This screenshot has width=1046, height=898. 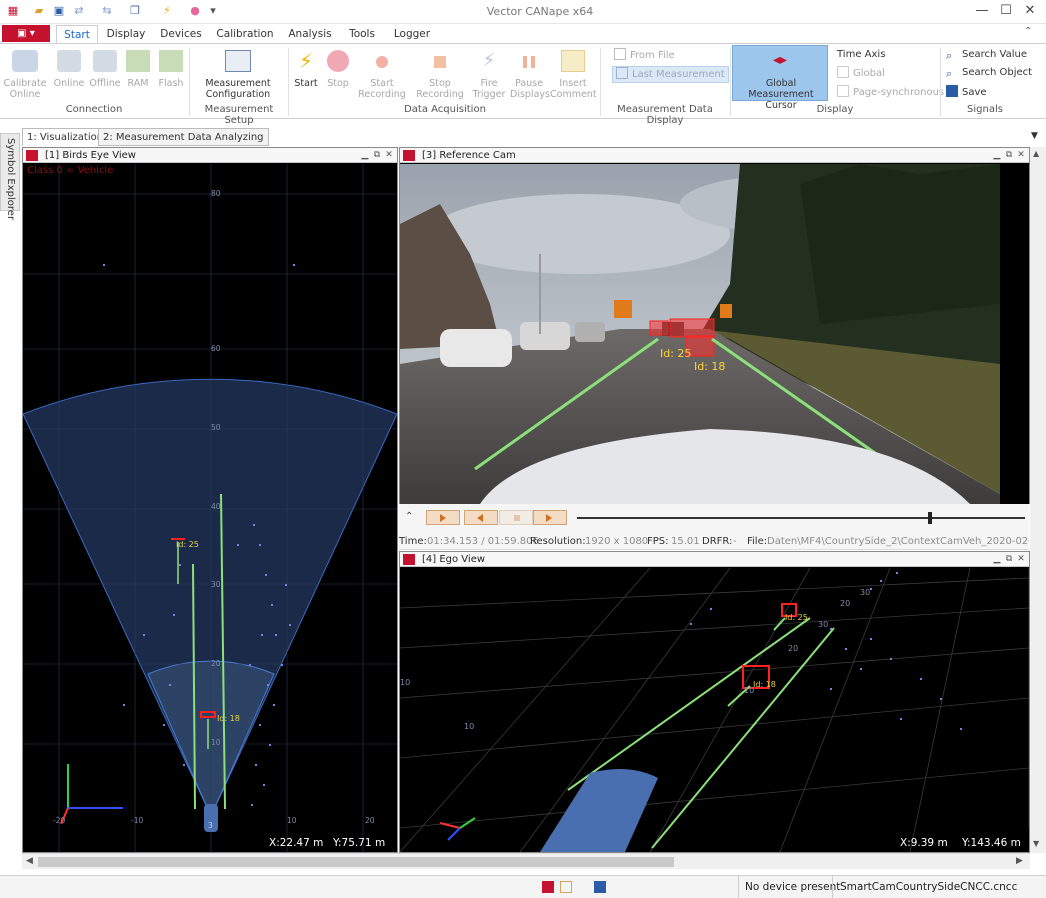 What do you see at coordinates (843, 91) in the screenshot?
I see `page-sync-icon` at bounding box center [843, 91].